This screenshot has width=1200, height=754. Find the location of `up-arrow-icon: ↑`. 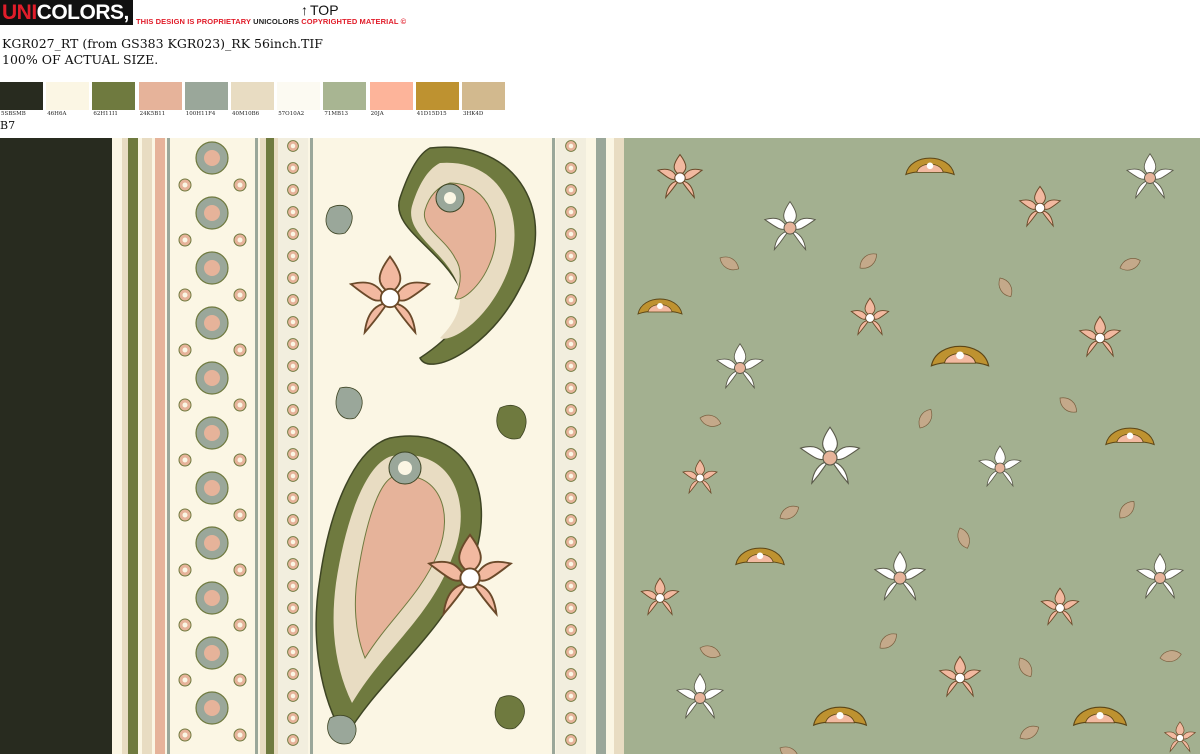

up-arrow-icon: ↑ is located at coordinates (304, 10).